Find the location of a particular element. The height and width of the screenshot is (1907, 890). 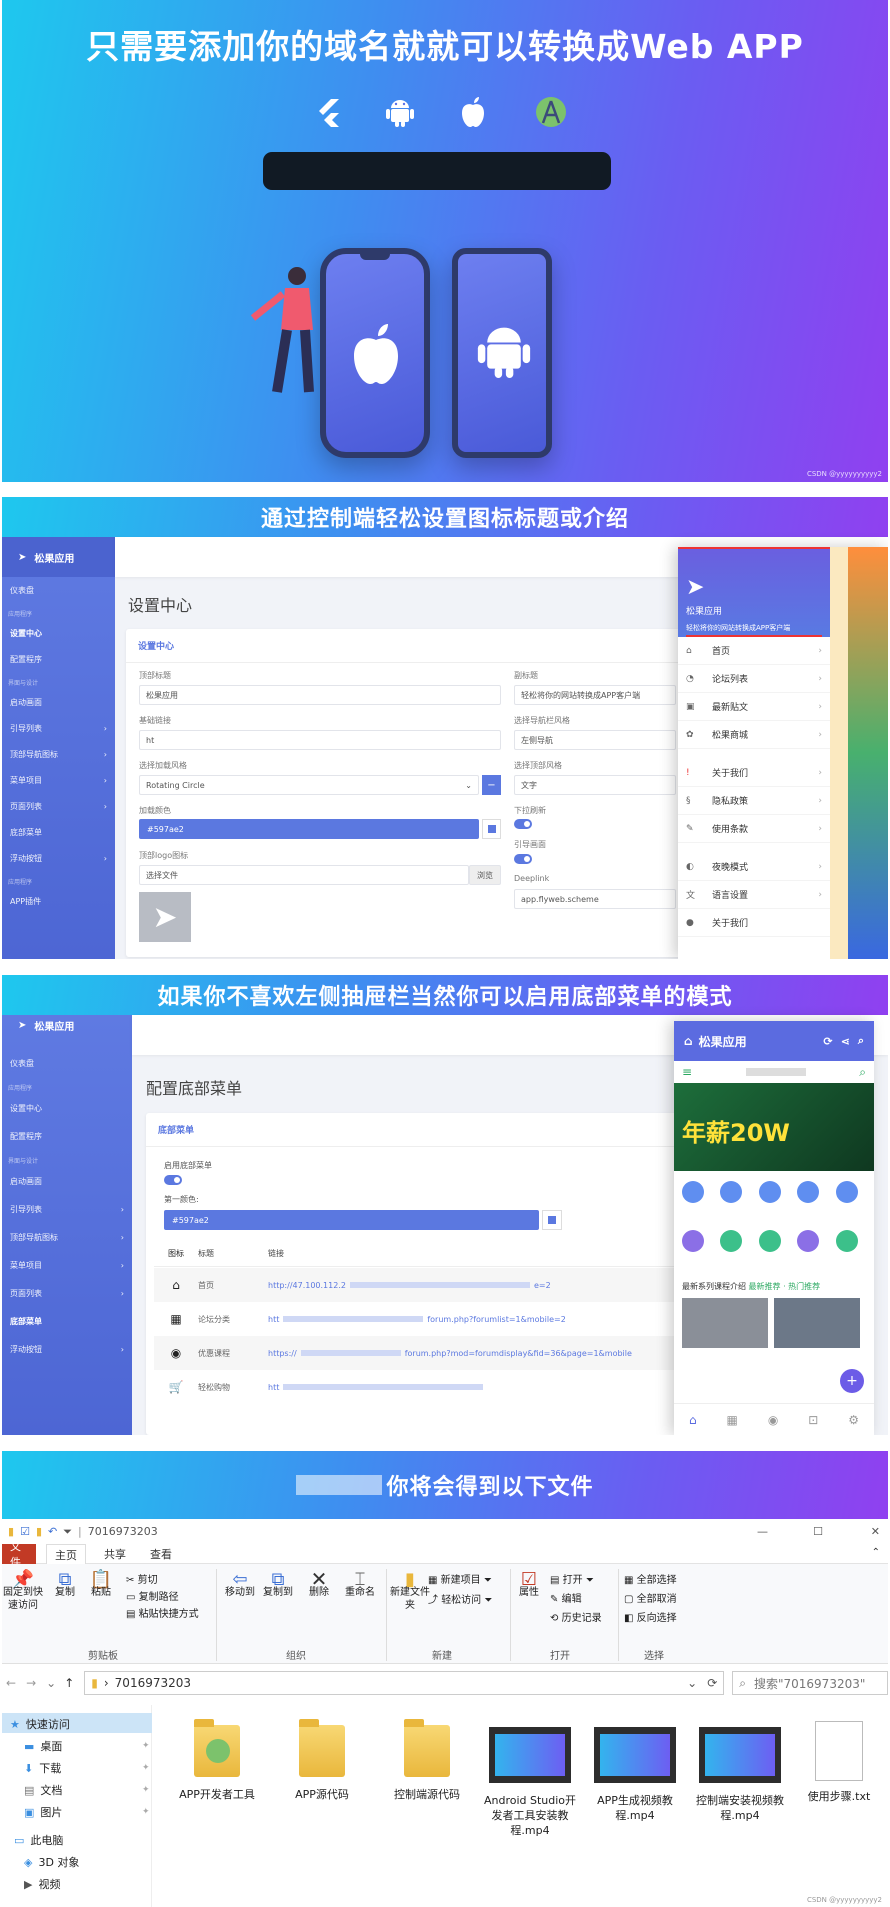

file-item-app-video: APP生成视频教程.mp4 is located at coordinates (635, 1775).